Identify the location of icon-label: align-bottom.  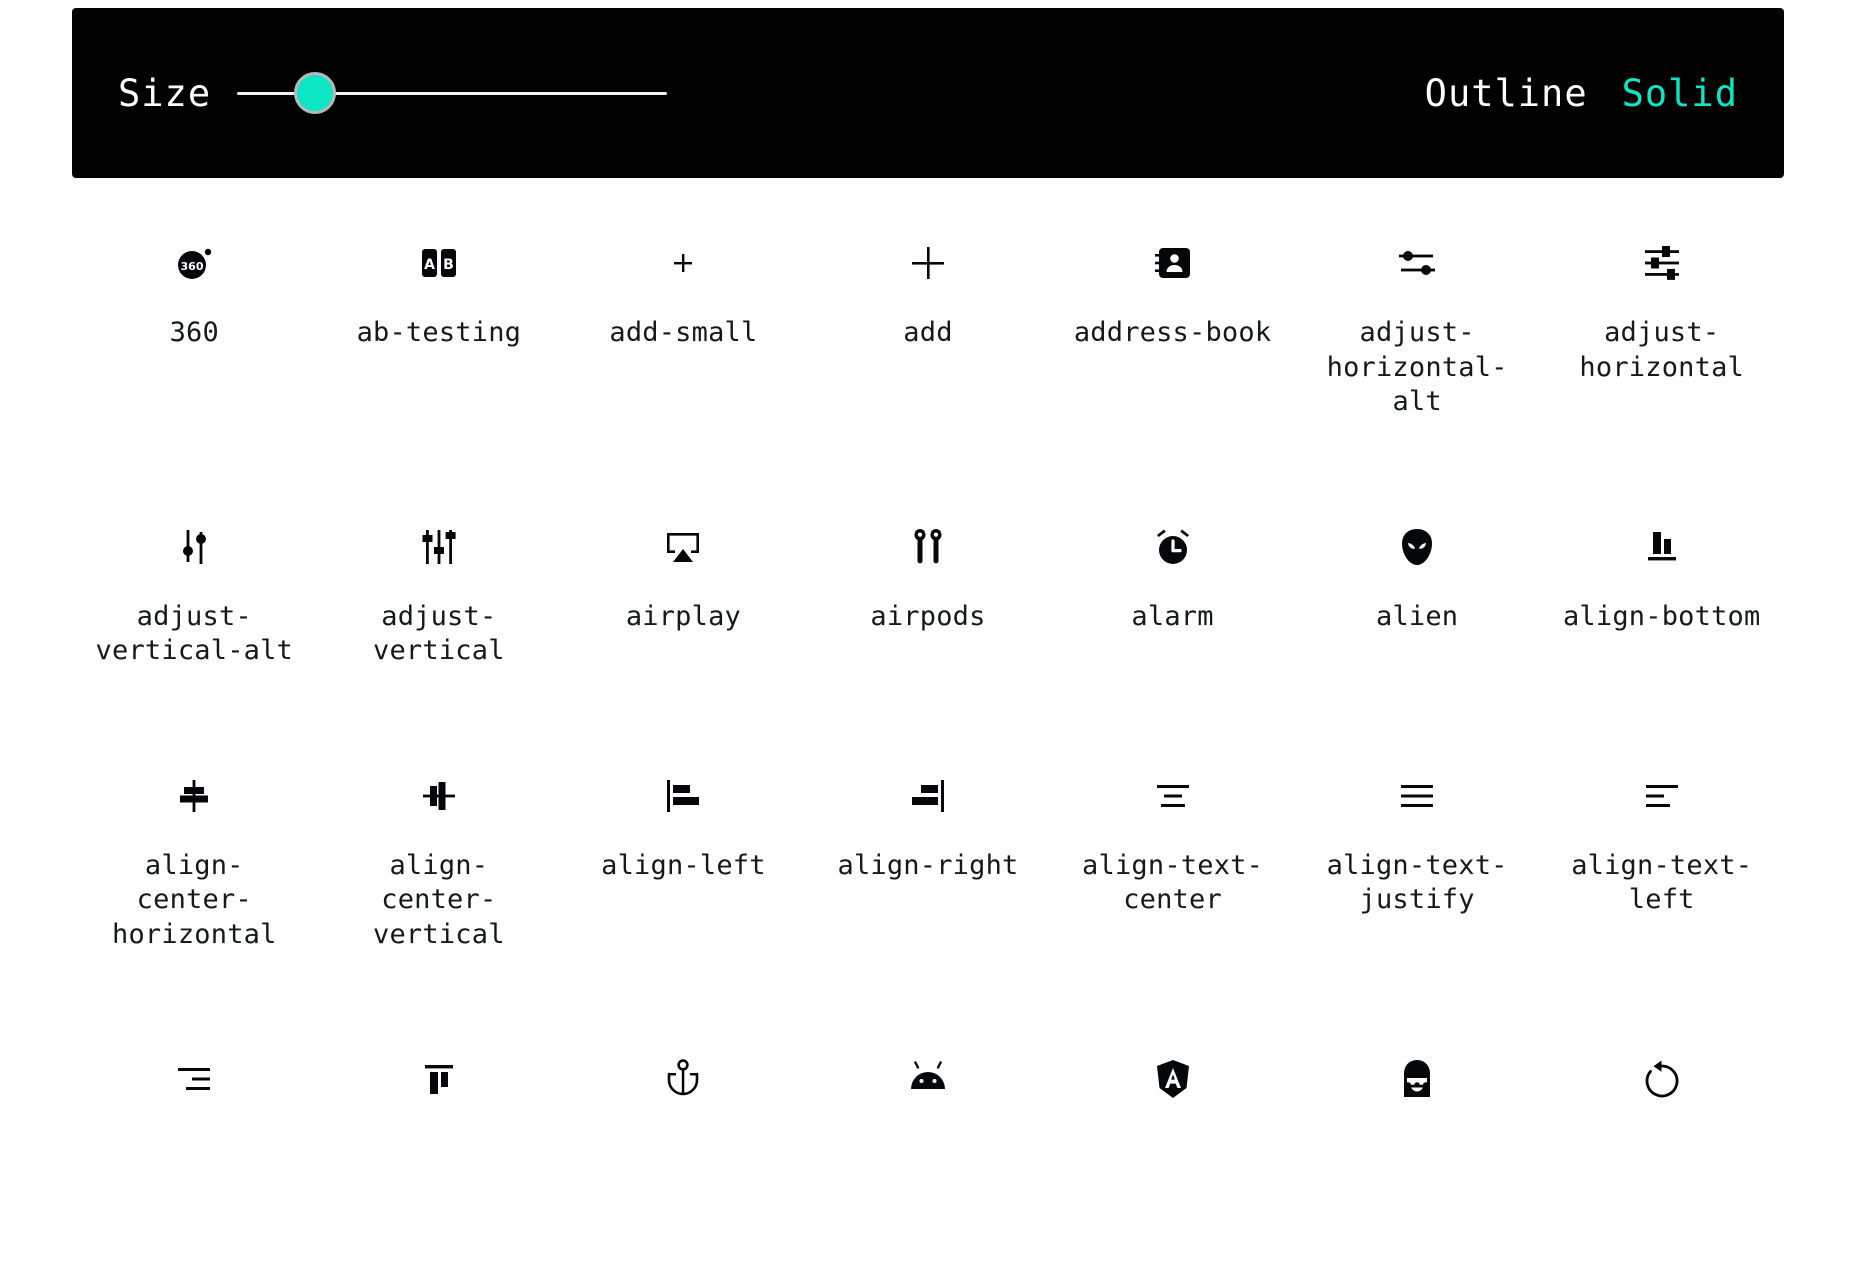
(1661, 616).